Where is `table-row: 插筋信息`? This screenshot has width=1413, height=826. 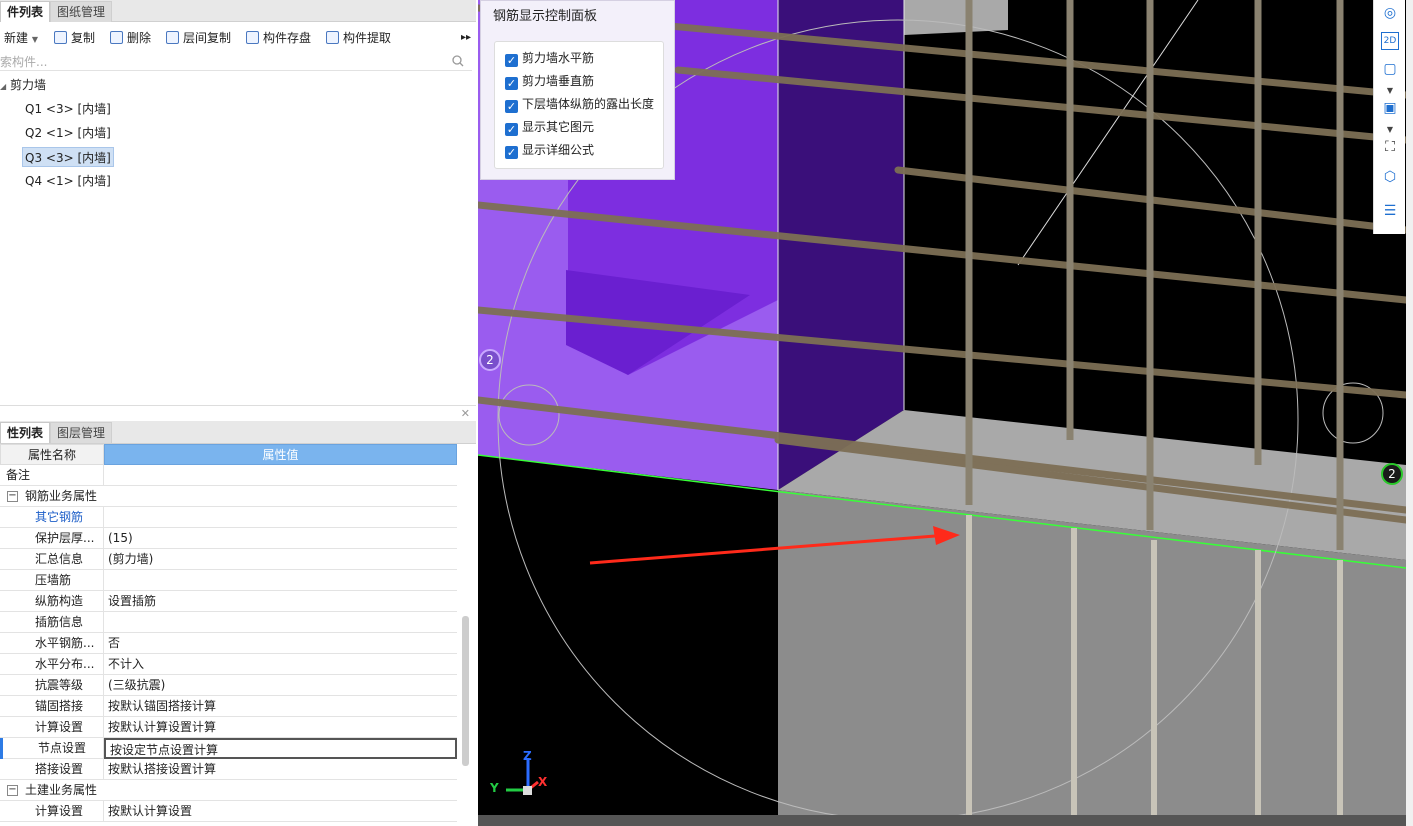
table-row: 插筋信息 is located at coordinates (228, 622).